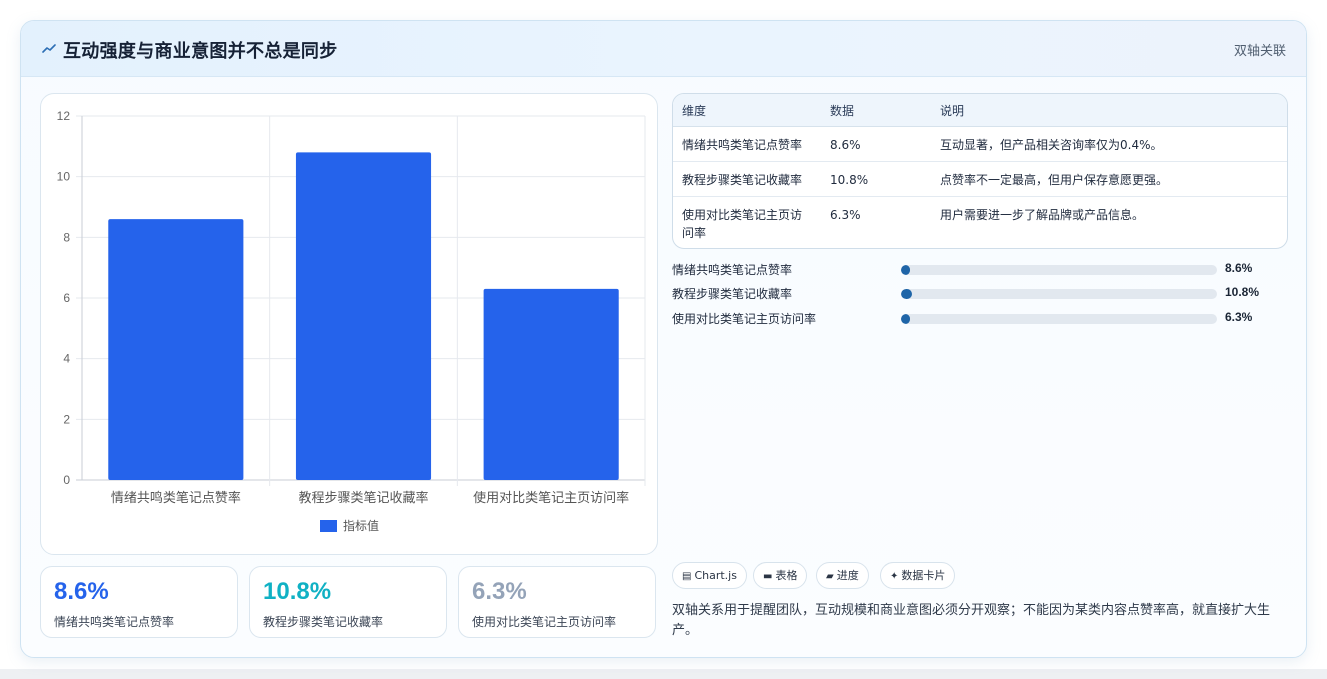 The height and width of the screenshot is (679, 1327). I want to click on chip-label: 表格, so click(786, 575).